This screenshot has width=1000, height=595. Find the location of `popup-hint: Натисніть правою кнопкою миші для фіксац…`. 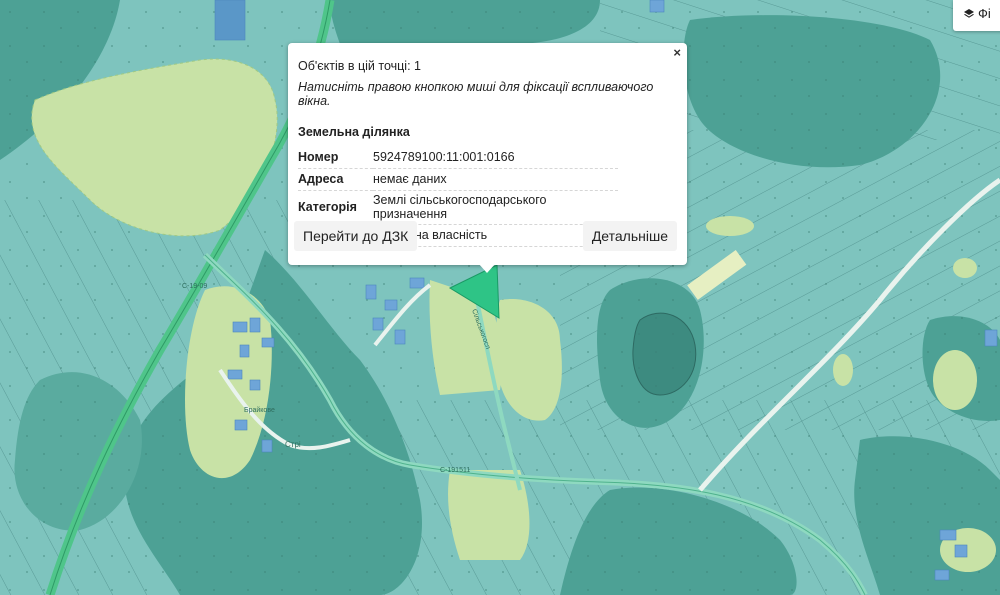

popup-hint: Натисніть правою кнопкою миші для фіксац… is located at coordinates (476, 94).